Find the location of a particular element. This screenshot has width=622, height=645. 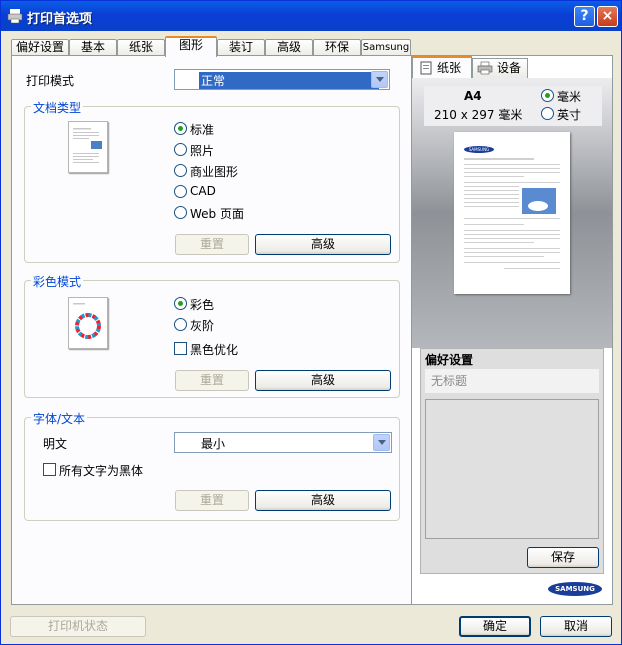

save-favorite-button: 保存 is located at coordinates (563, 557).